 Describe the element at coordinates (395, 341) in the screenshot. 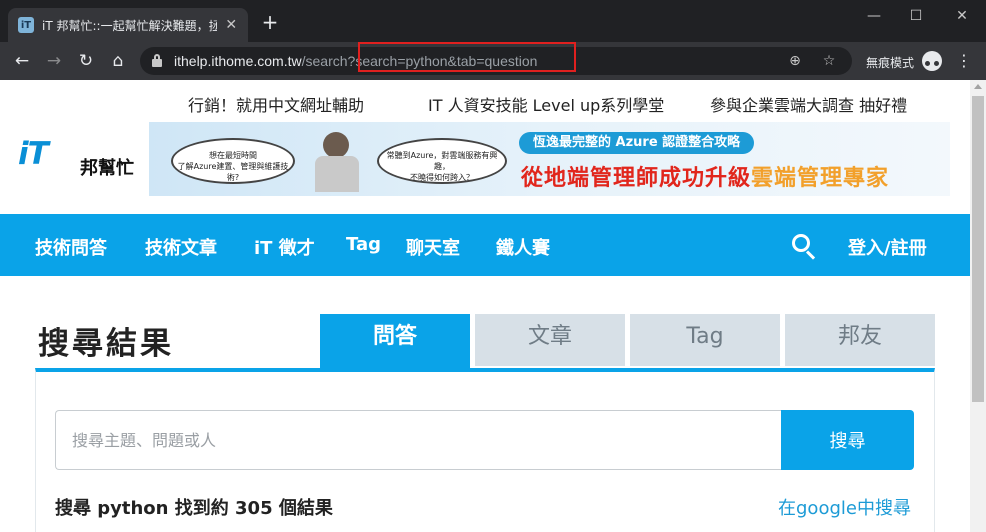

I see `tab-qa: 問答` at that location.